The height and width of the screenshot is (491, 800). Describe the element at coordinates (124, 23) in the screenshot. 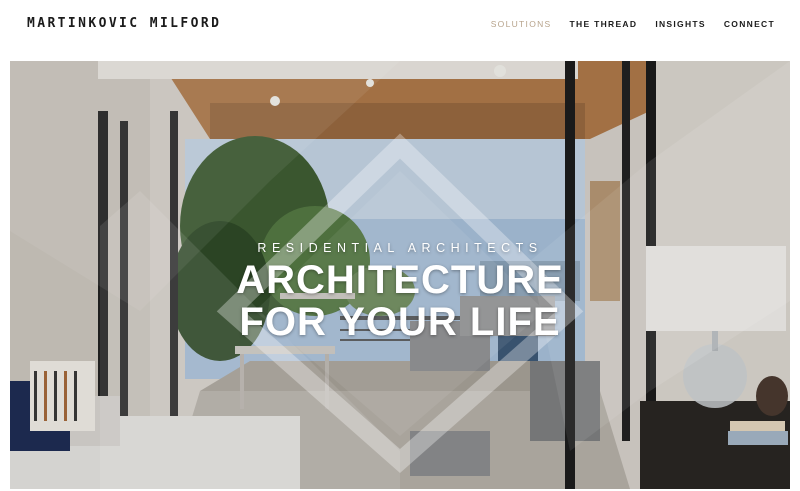

I see `site-logo: MARTINKOVIC MILFORD` at that location.